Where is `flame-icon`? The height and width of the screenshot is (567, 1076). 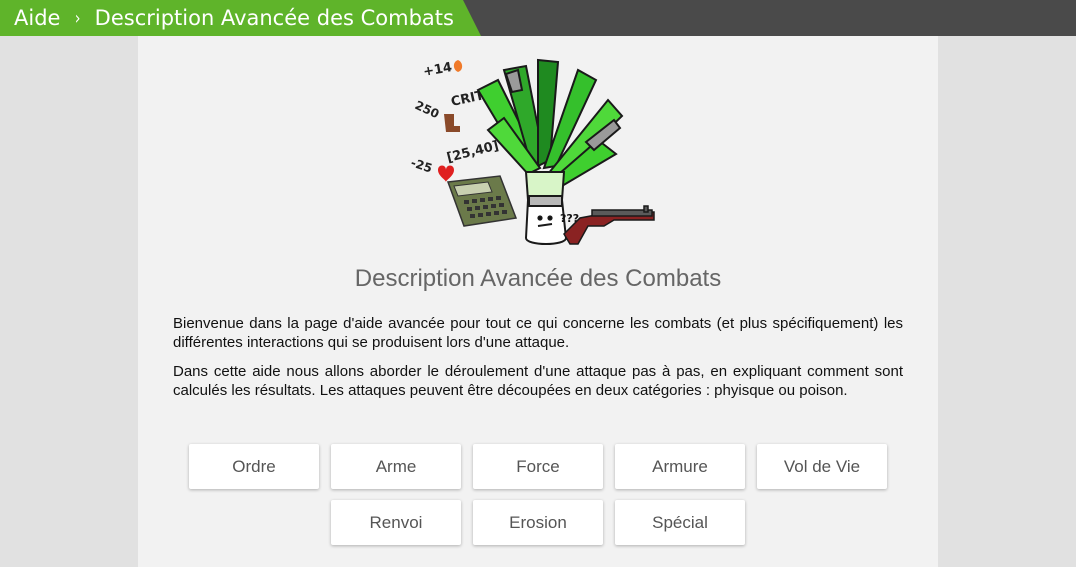 flame-icon is located at coordinates (458, 66).